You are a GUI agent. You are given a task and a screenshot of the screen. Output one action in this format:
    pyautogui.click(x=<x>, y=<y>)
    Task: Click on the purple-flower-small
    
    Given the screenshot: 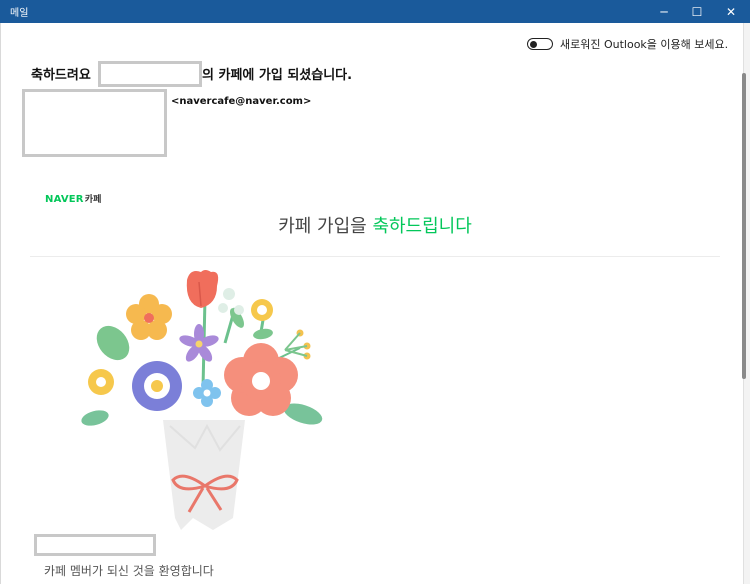 What is the action you would take?
    pyautogui.click(x=199, y=343)
    